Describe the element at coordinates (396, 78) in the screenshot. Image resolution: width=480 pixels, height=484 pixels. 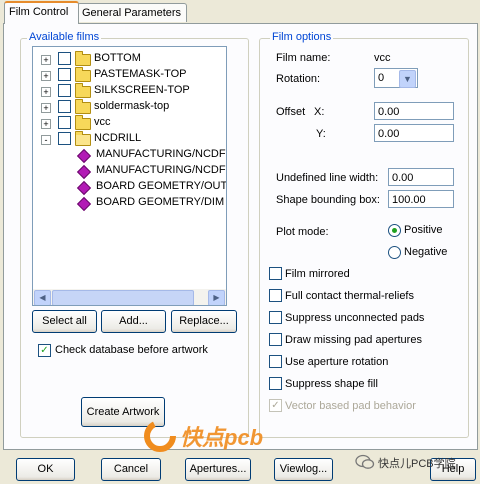
I see `rotation-select: 0 ▼` at that location.